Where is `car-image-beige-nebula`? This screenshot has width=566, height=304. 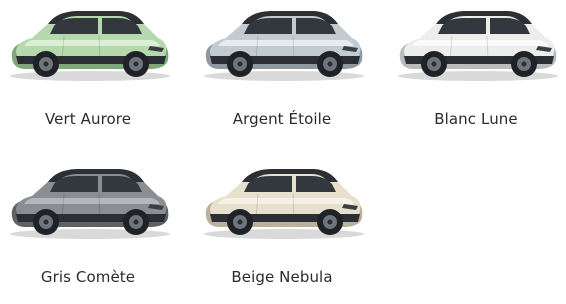 car-image-beige-nebula is located at coordinates (282, 203).